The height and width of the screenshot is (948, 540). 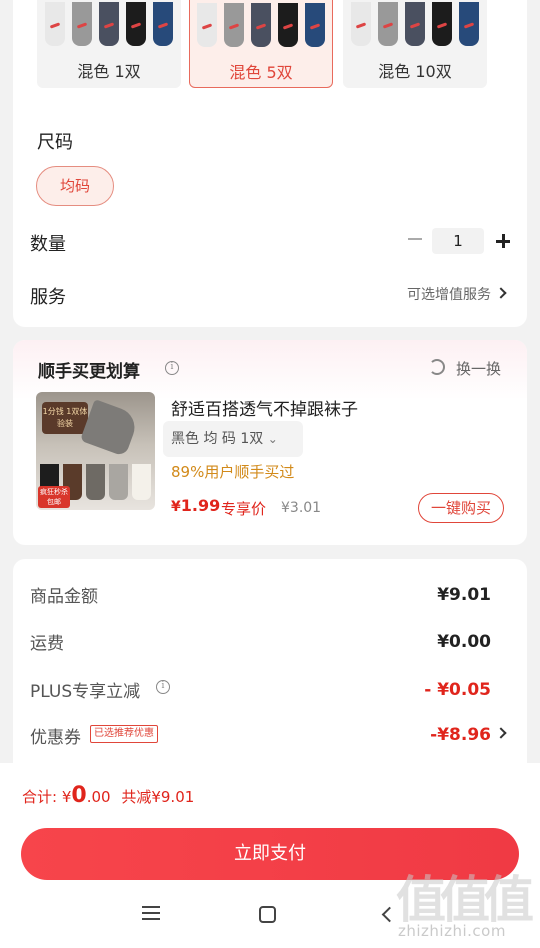 What do you see at coordinates (47, 644) in the screenshot?
I see `shipping-label: 运费` at bounding box center [47, 644].